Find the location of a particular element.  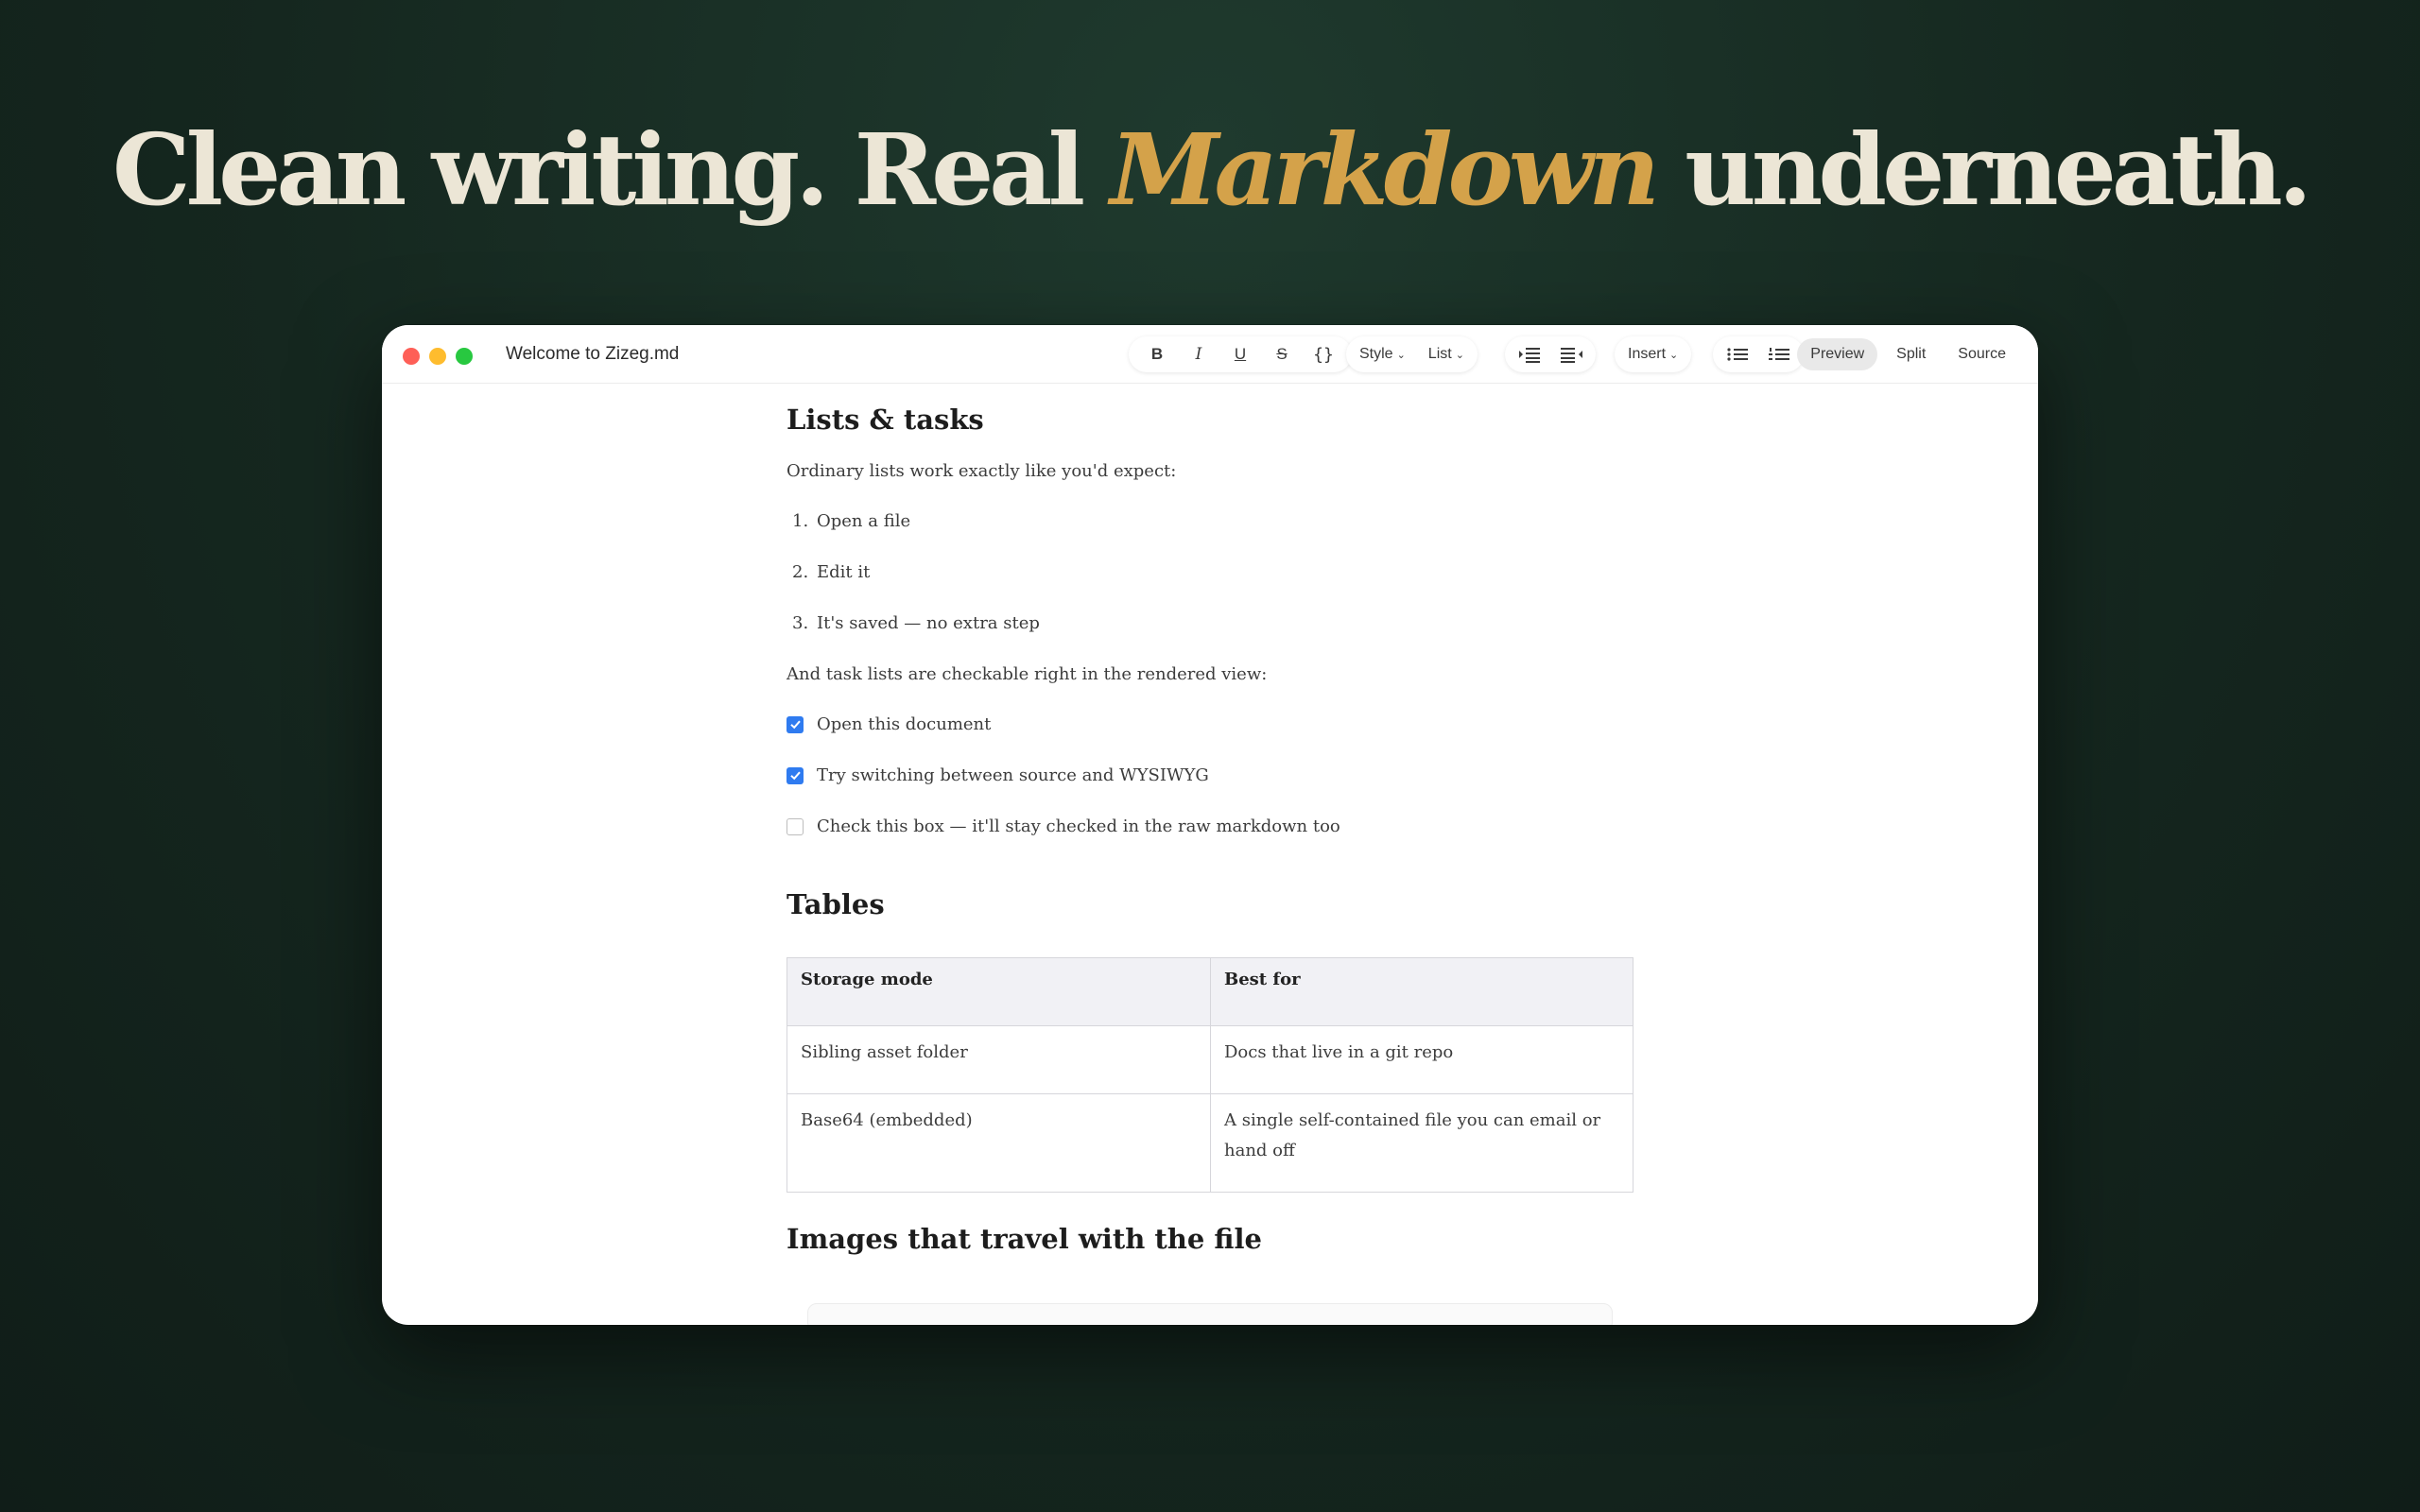

indent-icon is located at coordinates (1530, 354).